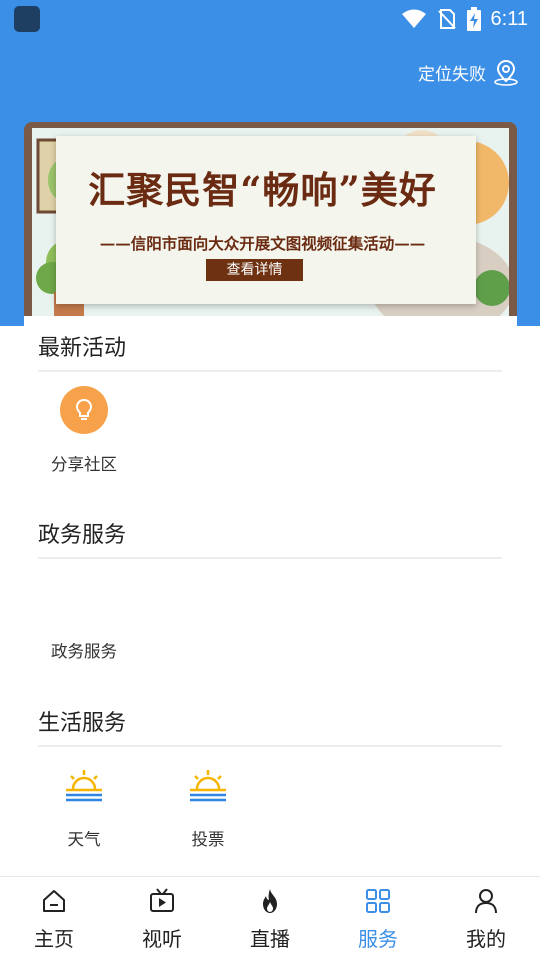 This screenshot has width=540, height=960. Describe the element at coordinates (270, 537) in the screenshot. I see `section-government-services: 政务服务` at that location.